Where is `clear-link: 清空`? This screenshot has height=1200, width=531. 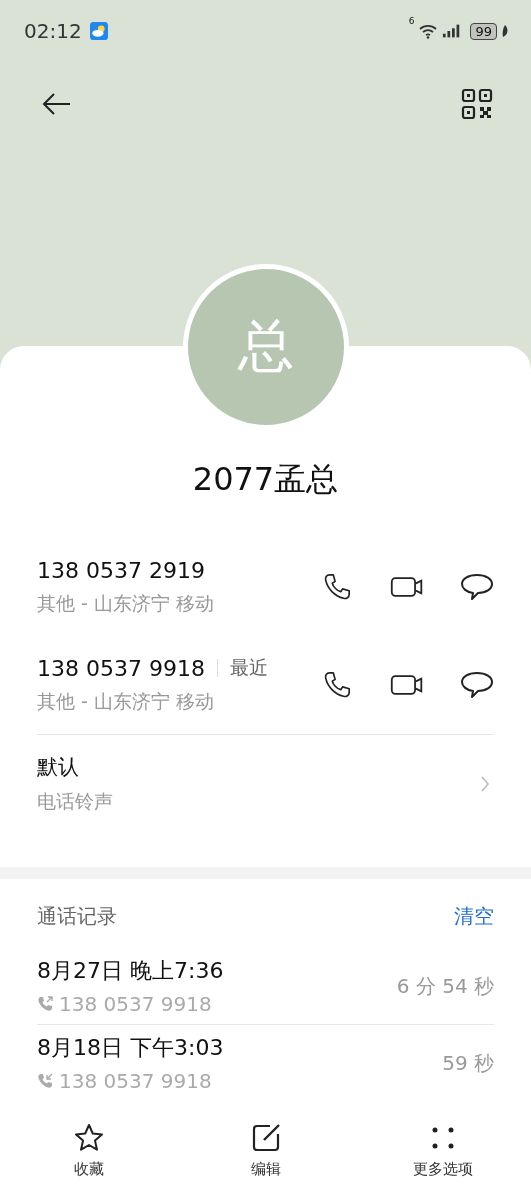
clear-link: 清空 is located at coordinates (474, 916).